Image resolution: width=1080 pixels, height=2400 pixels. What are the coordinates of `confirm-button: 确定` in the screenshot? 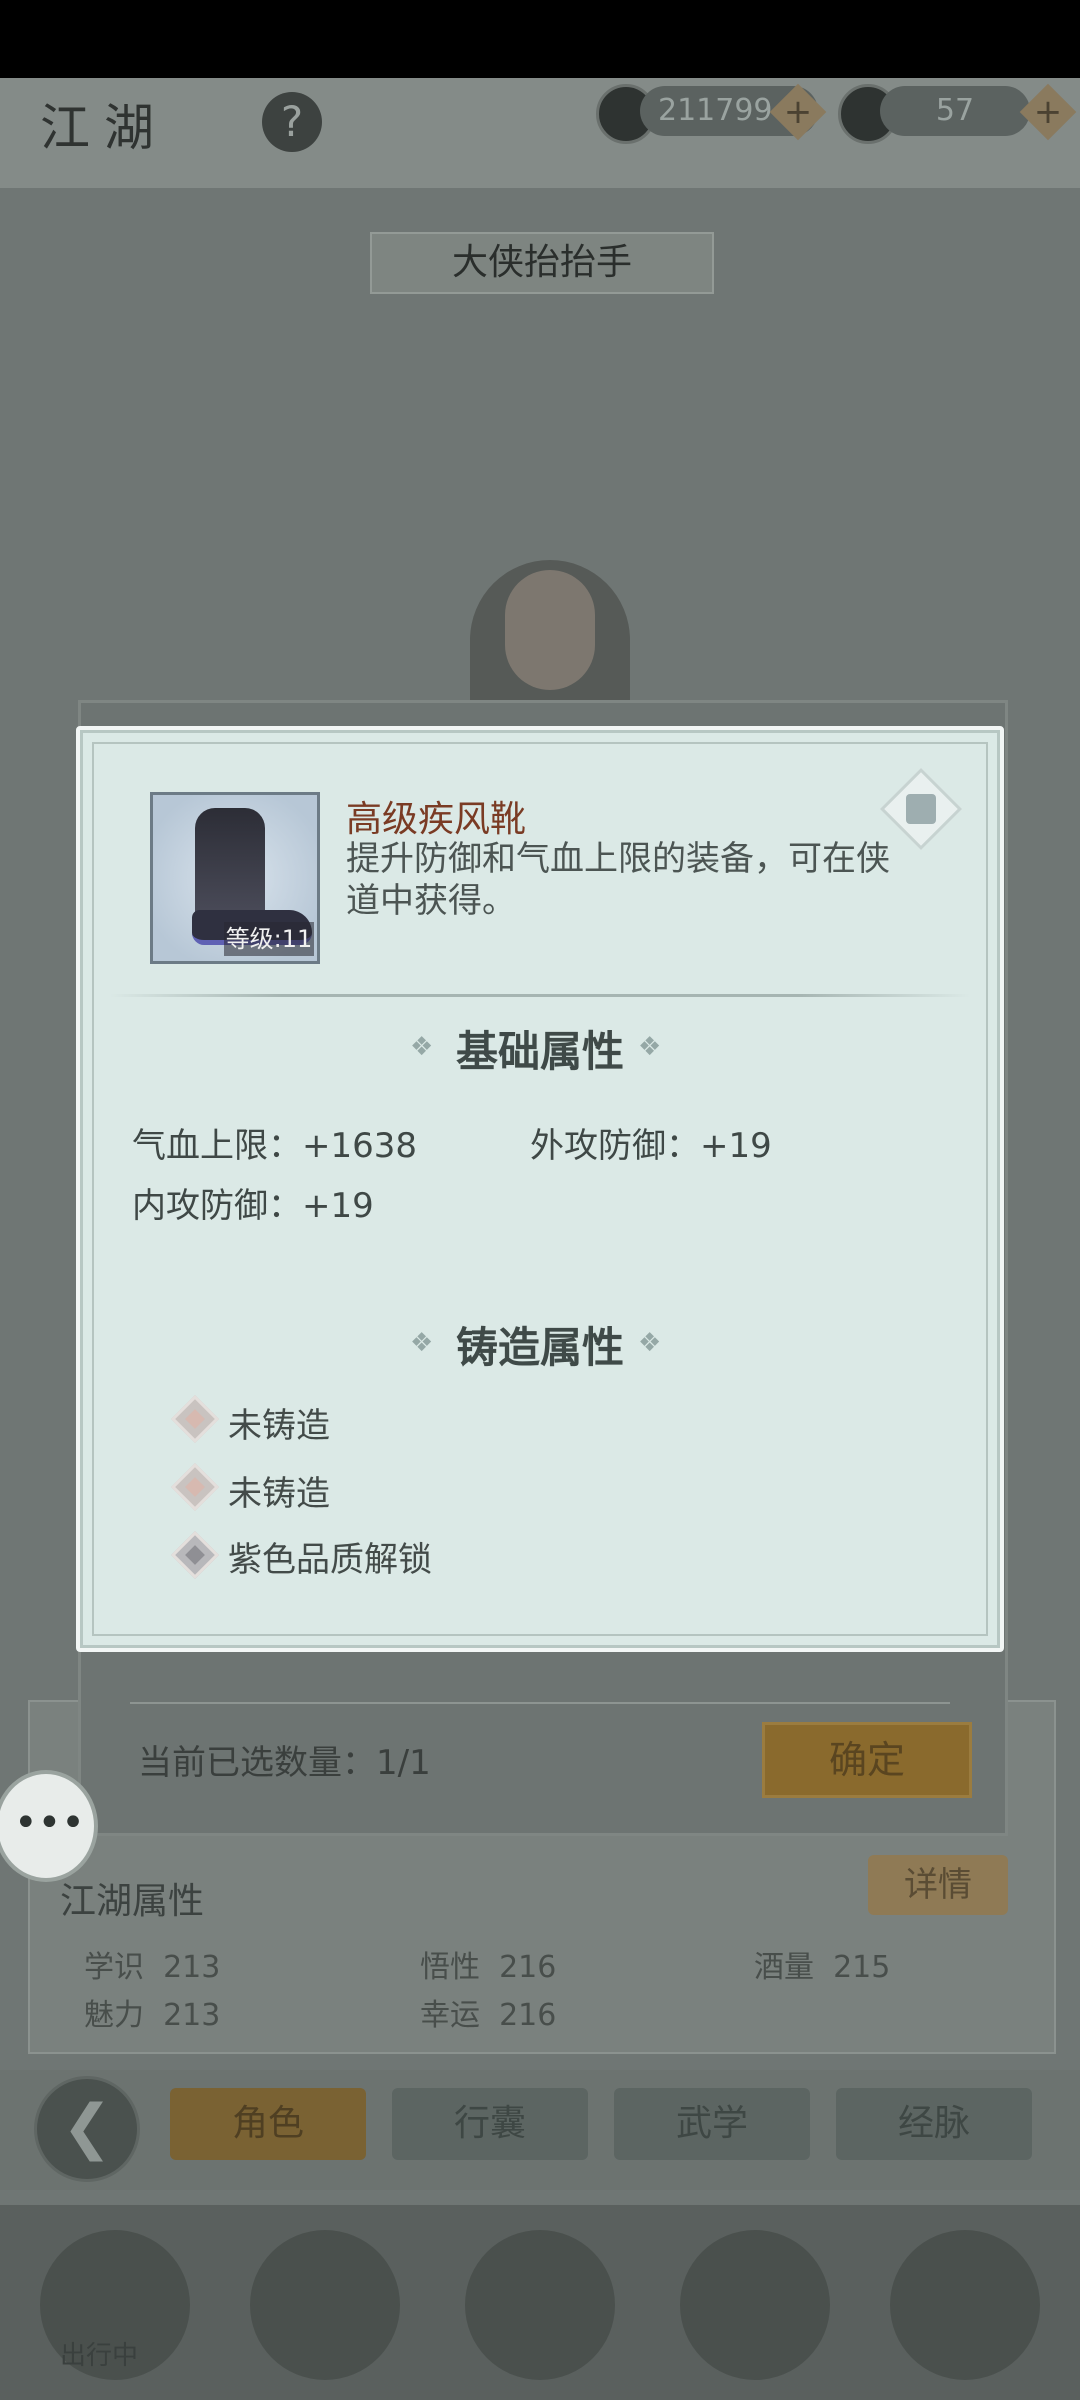 It's located at (867, 1760).